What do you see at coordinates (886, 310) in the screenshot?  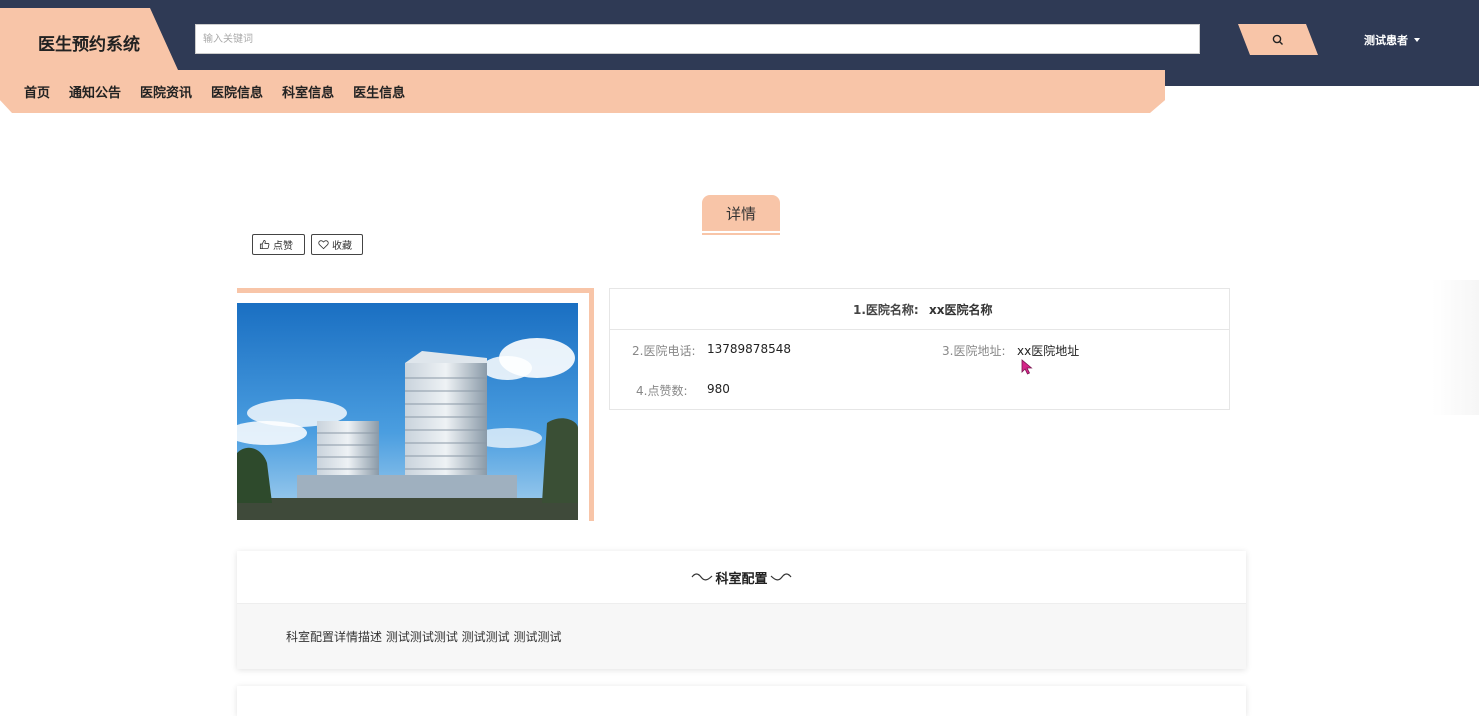 I see `hospital-name-label: 1.医院名称:` at bounding box center [886, 310].